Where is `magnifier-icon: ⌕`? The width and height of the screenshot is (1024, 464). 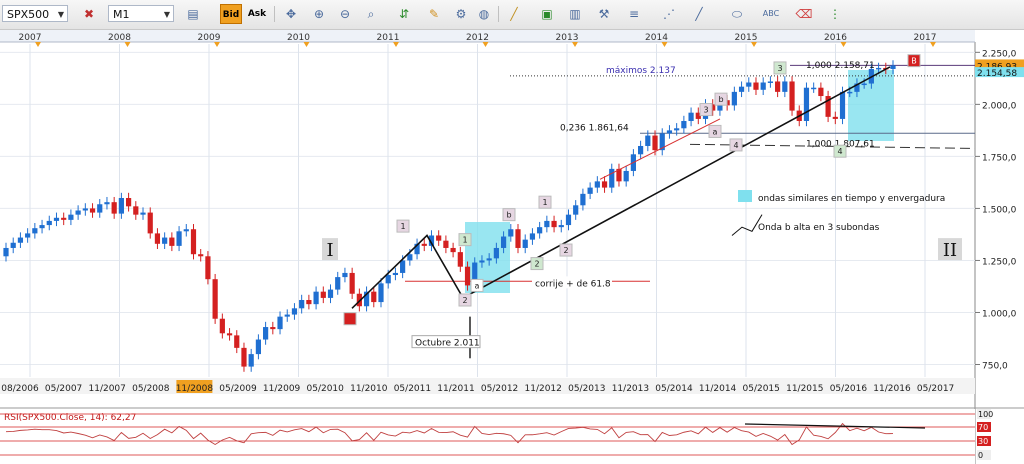
magnifier-icon: ⌕ is located at coordinates (371, 14).